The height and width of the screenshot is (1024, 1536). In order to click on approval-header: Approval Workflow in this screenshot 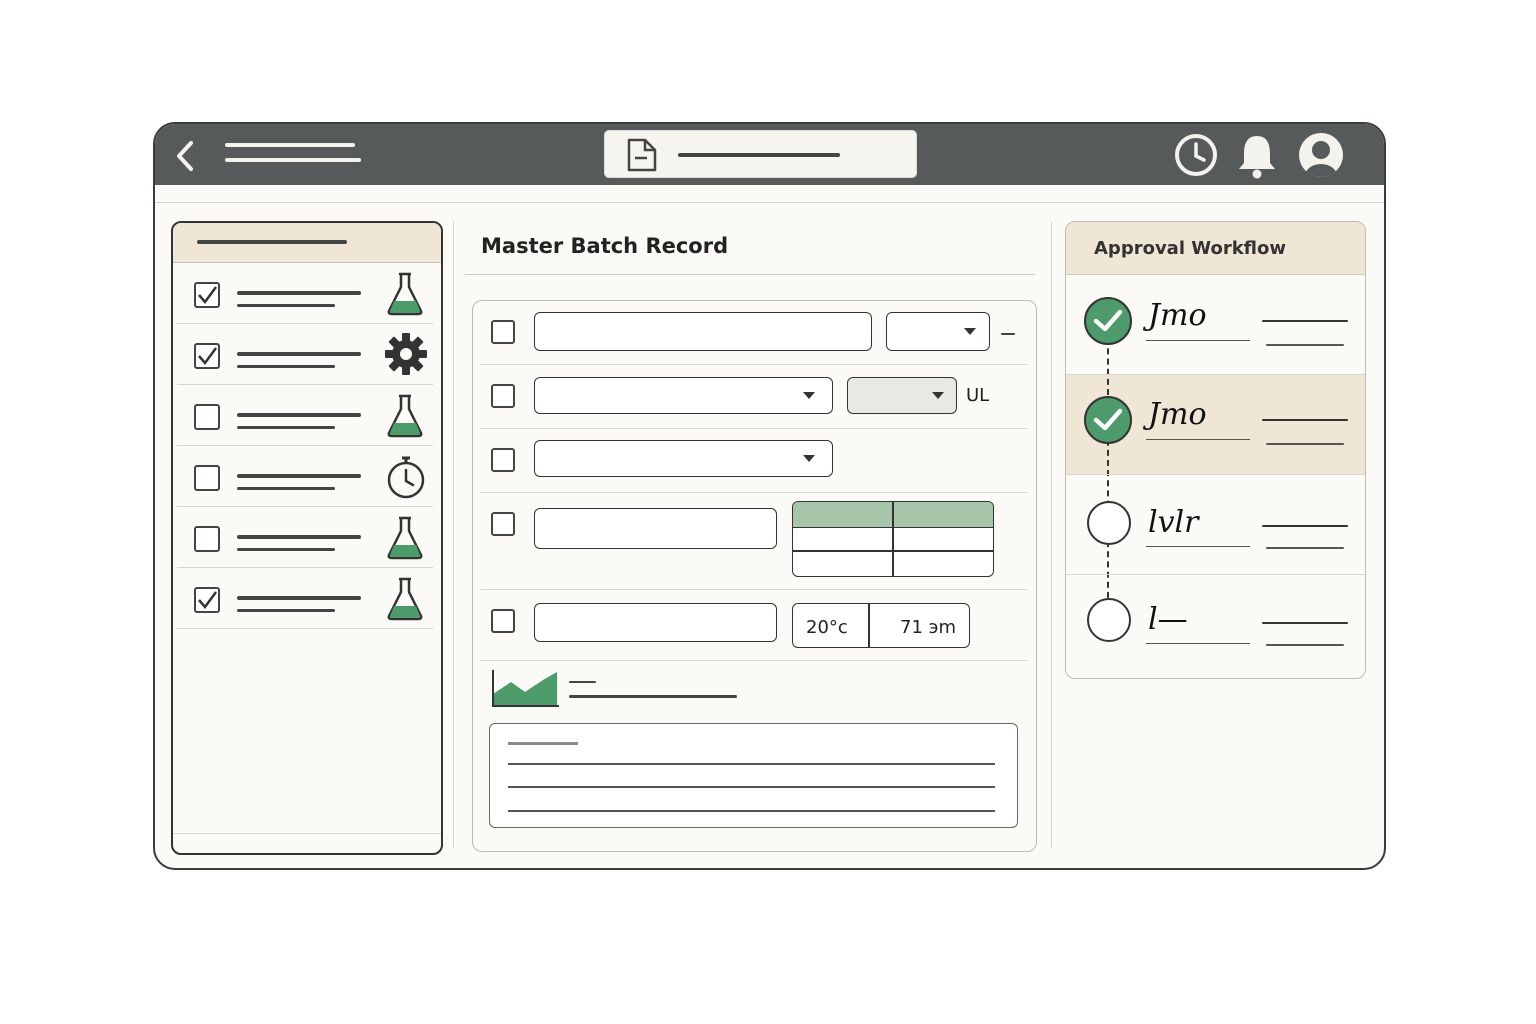, I will do `click(1215, 248)`.